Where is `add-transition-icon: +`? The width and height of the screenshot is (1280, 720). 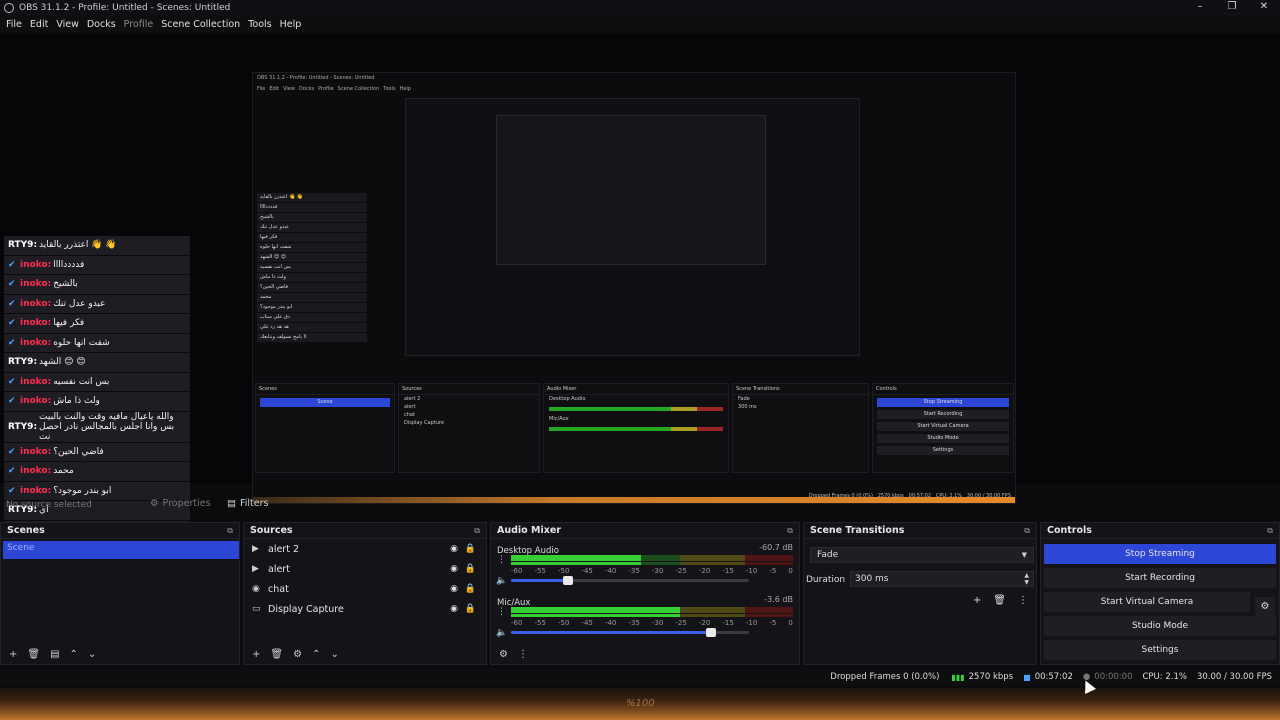 add-transition-icon: + is located at coordinates (977, 600).